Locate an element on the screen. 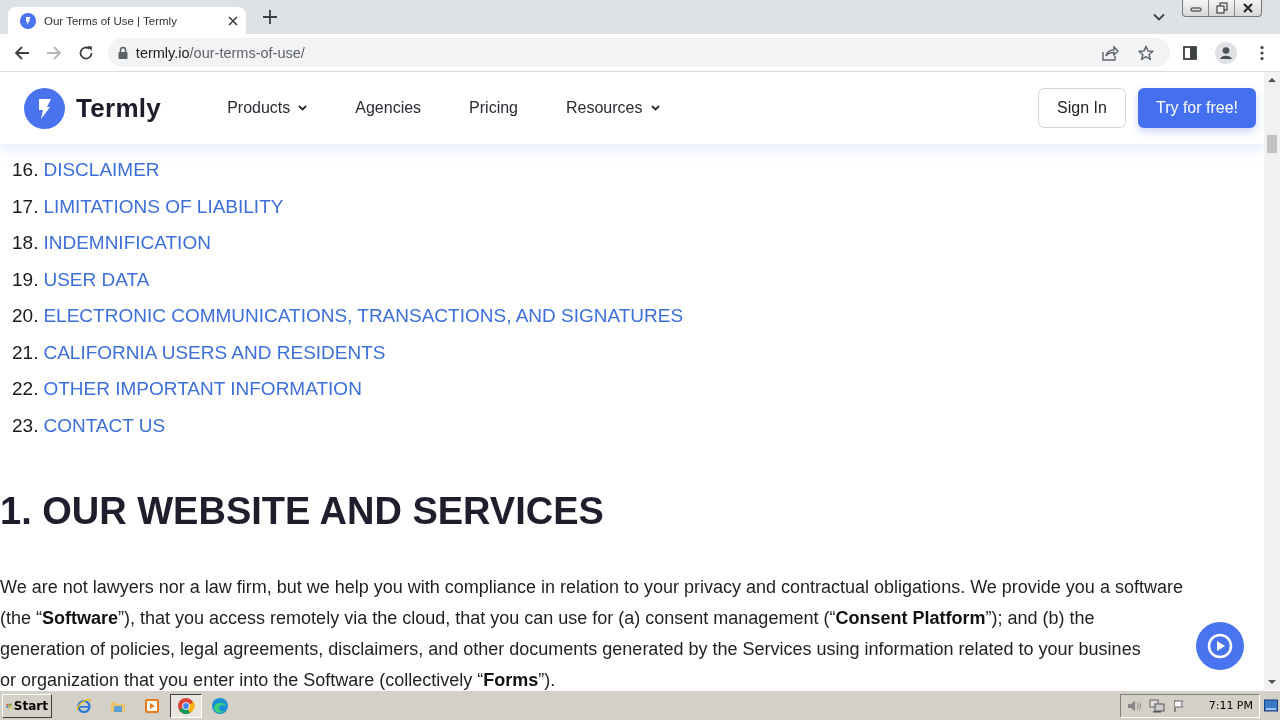  sign-in-button: Sign In is located at coordinates (1082, 108).